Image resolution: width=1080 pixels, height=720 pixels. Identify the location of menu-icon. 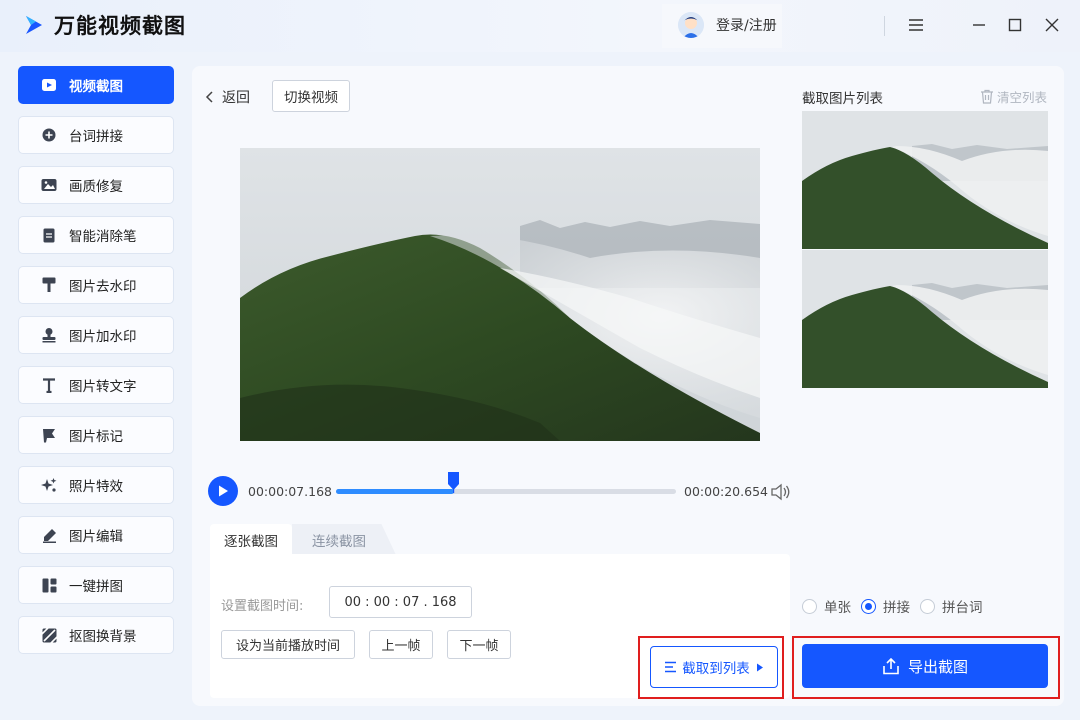
(916, 25).